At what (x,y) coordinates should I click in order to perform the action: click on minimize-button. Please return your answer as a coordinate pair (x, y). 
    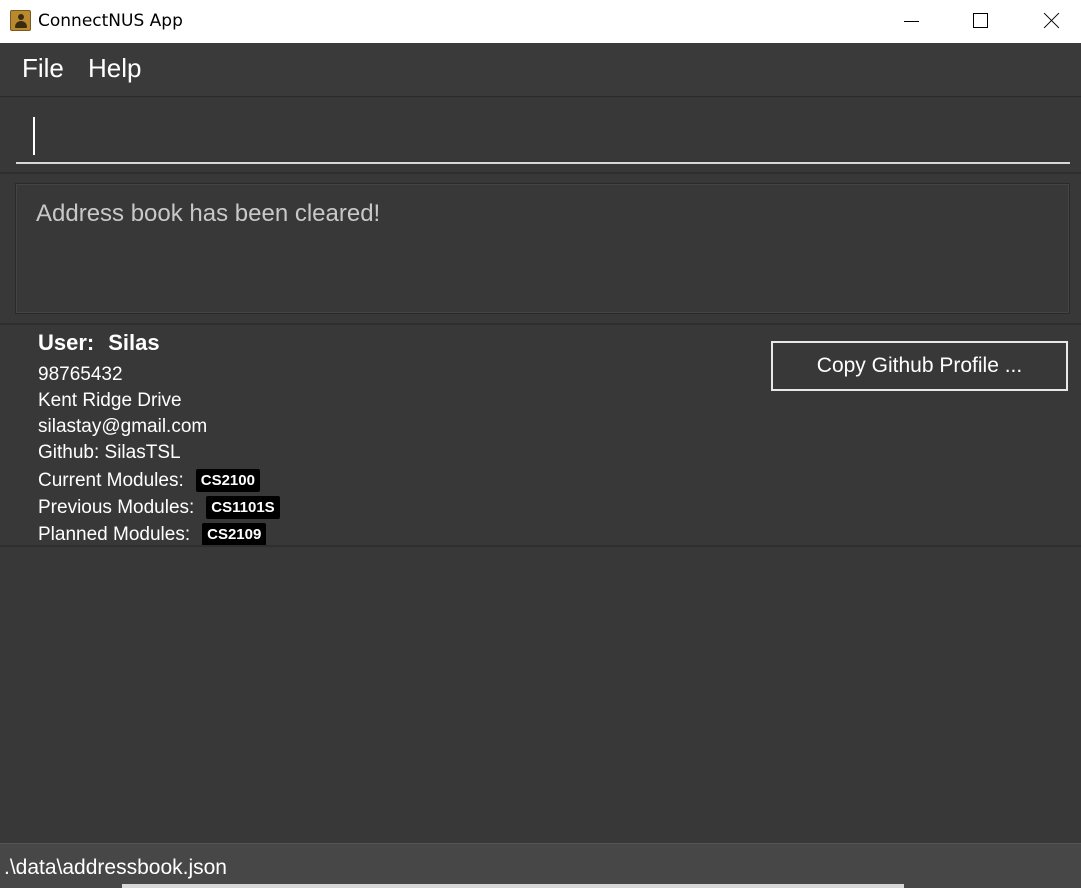
    Looking at the image, I should click on (911, 21).